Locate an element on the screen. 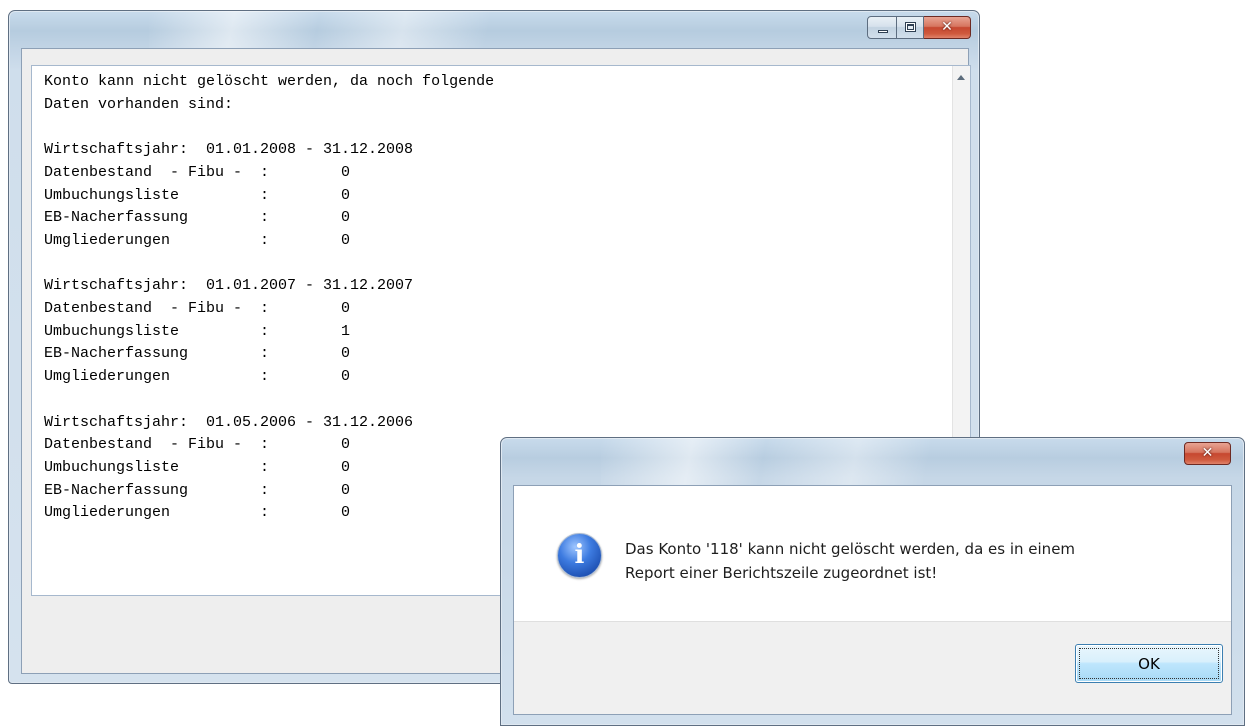  maximize-button is located at coordinates (910, 27).